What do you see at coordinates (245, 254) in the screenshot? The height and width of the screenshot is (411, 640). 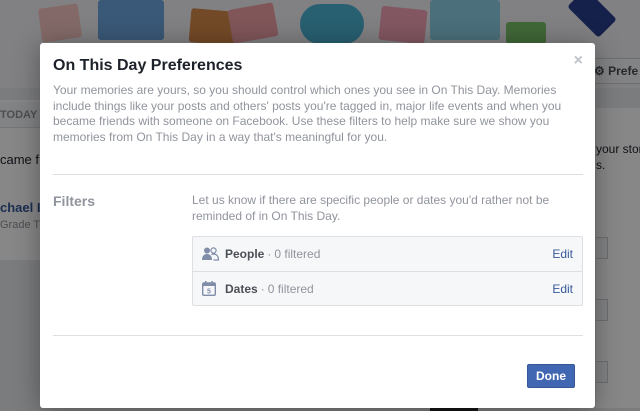 I see `filter-name: People` at bounding box center [245, 254].